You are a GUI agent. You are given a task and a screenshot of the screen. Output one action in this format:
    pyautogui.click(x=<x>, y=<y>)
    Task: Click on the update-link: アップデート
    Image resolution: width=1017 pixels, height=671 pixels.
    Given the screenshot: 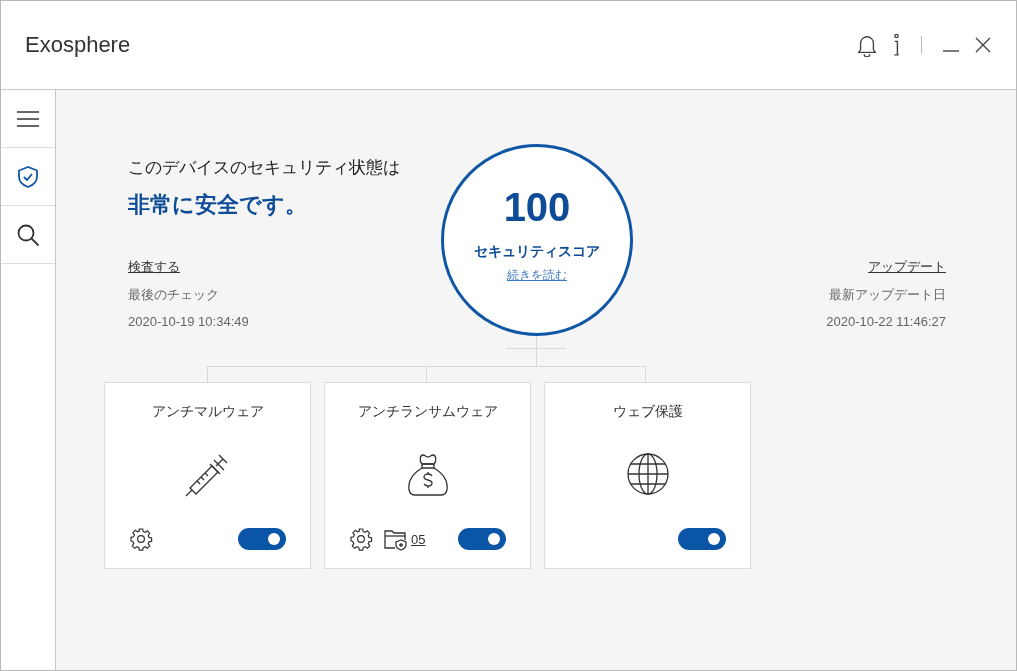 What is the action you would take?
    pyautogui.click(x=907, y=267)
    